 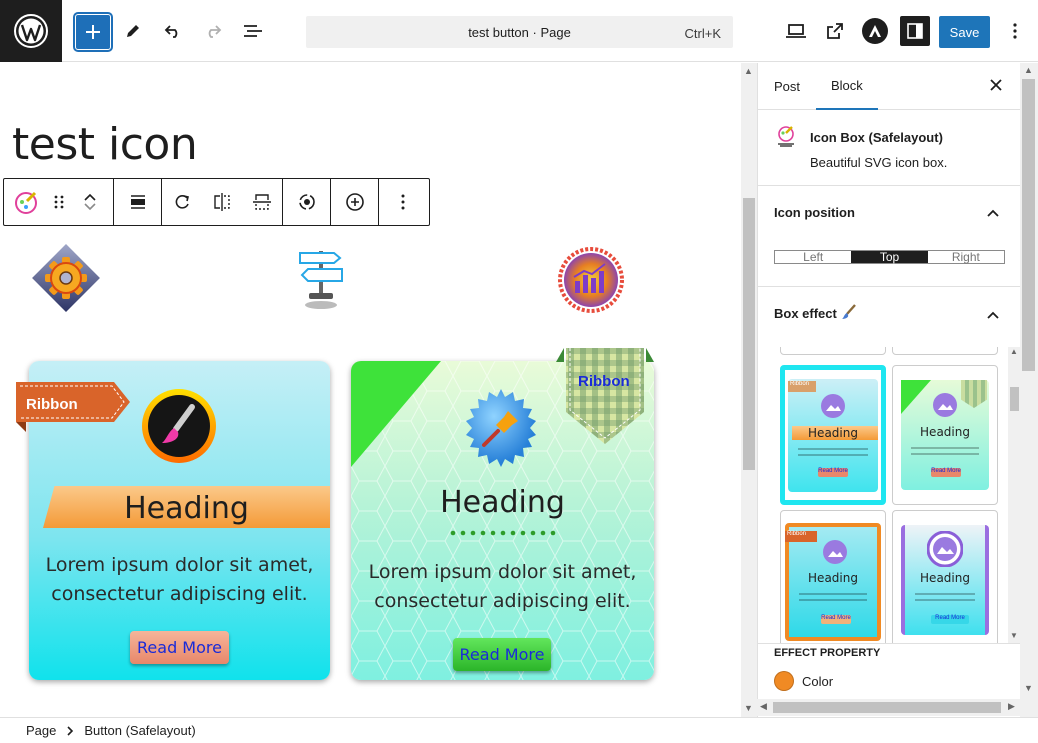 What do you see at coordinates (876, 137) in the screenshot?
I see `block-name: Icon Box (Safelayout)` at bounding box center [876, 137].